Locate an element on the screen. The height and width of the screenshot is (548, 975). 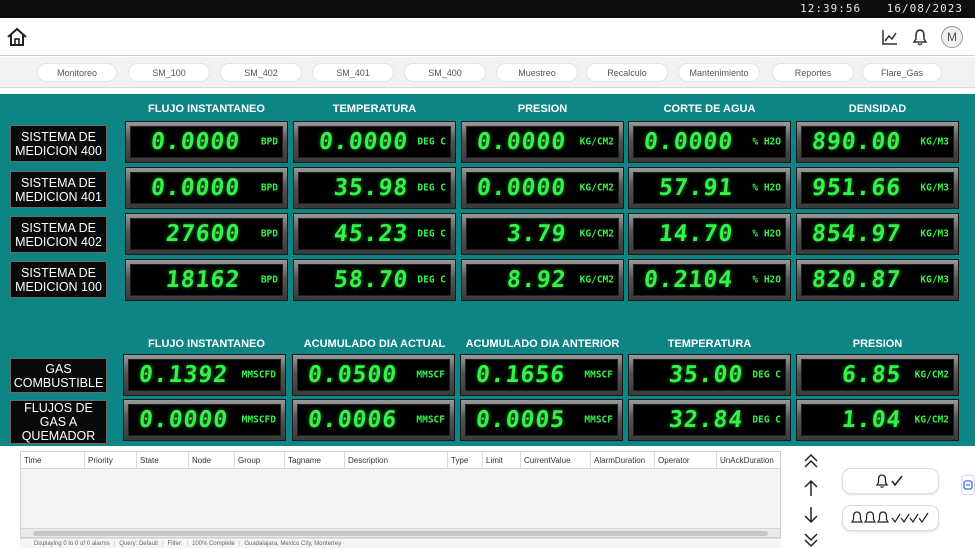
clock-time: 12:39:56 is located at coordinates (831, 8).